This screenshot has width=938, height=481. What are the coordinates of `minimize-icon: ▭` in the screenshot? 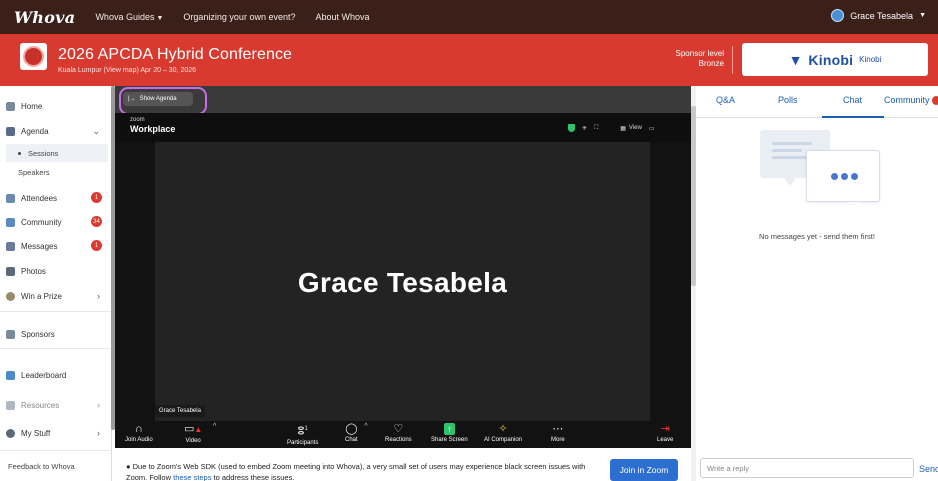 It's located at (652, 128).